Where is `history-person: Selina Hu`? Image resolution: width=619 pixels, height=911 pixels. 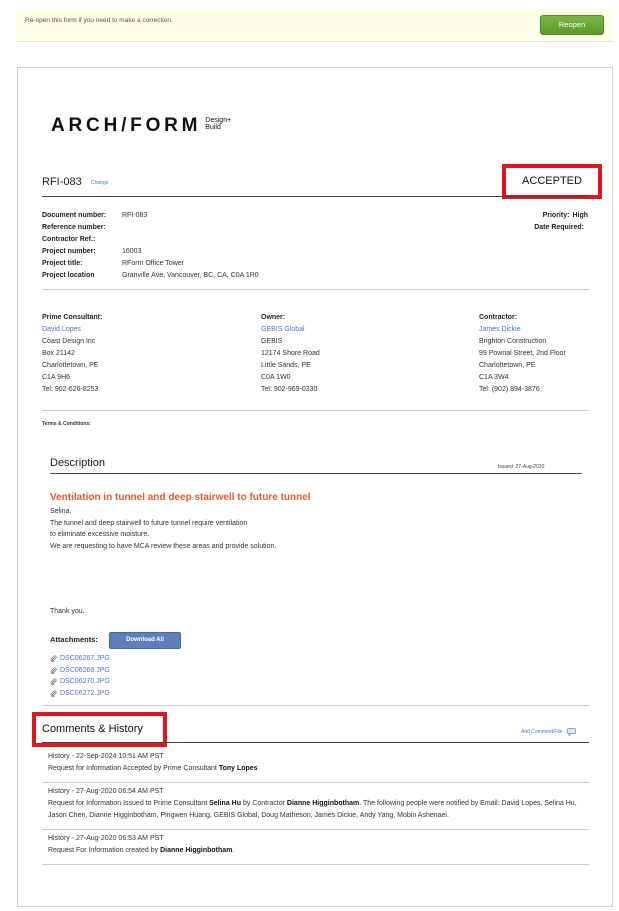 history-person: Selina Hu is located at coordinates (225, 803).